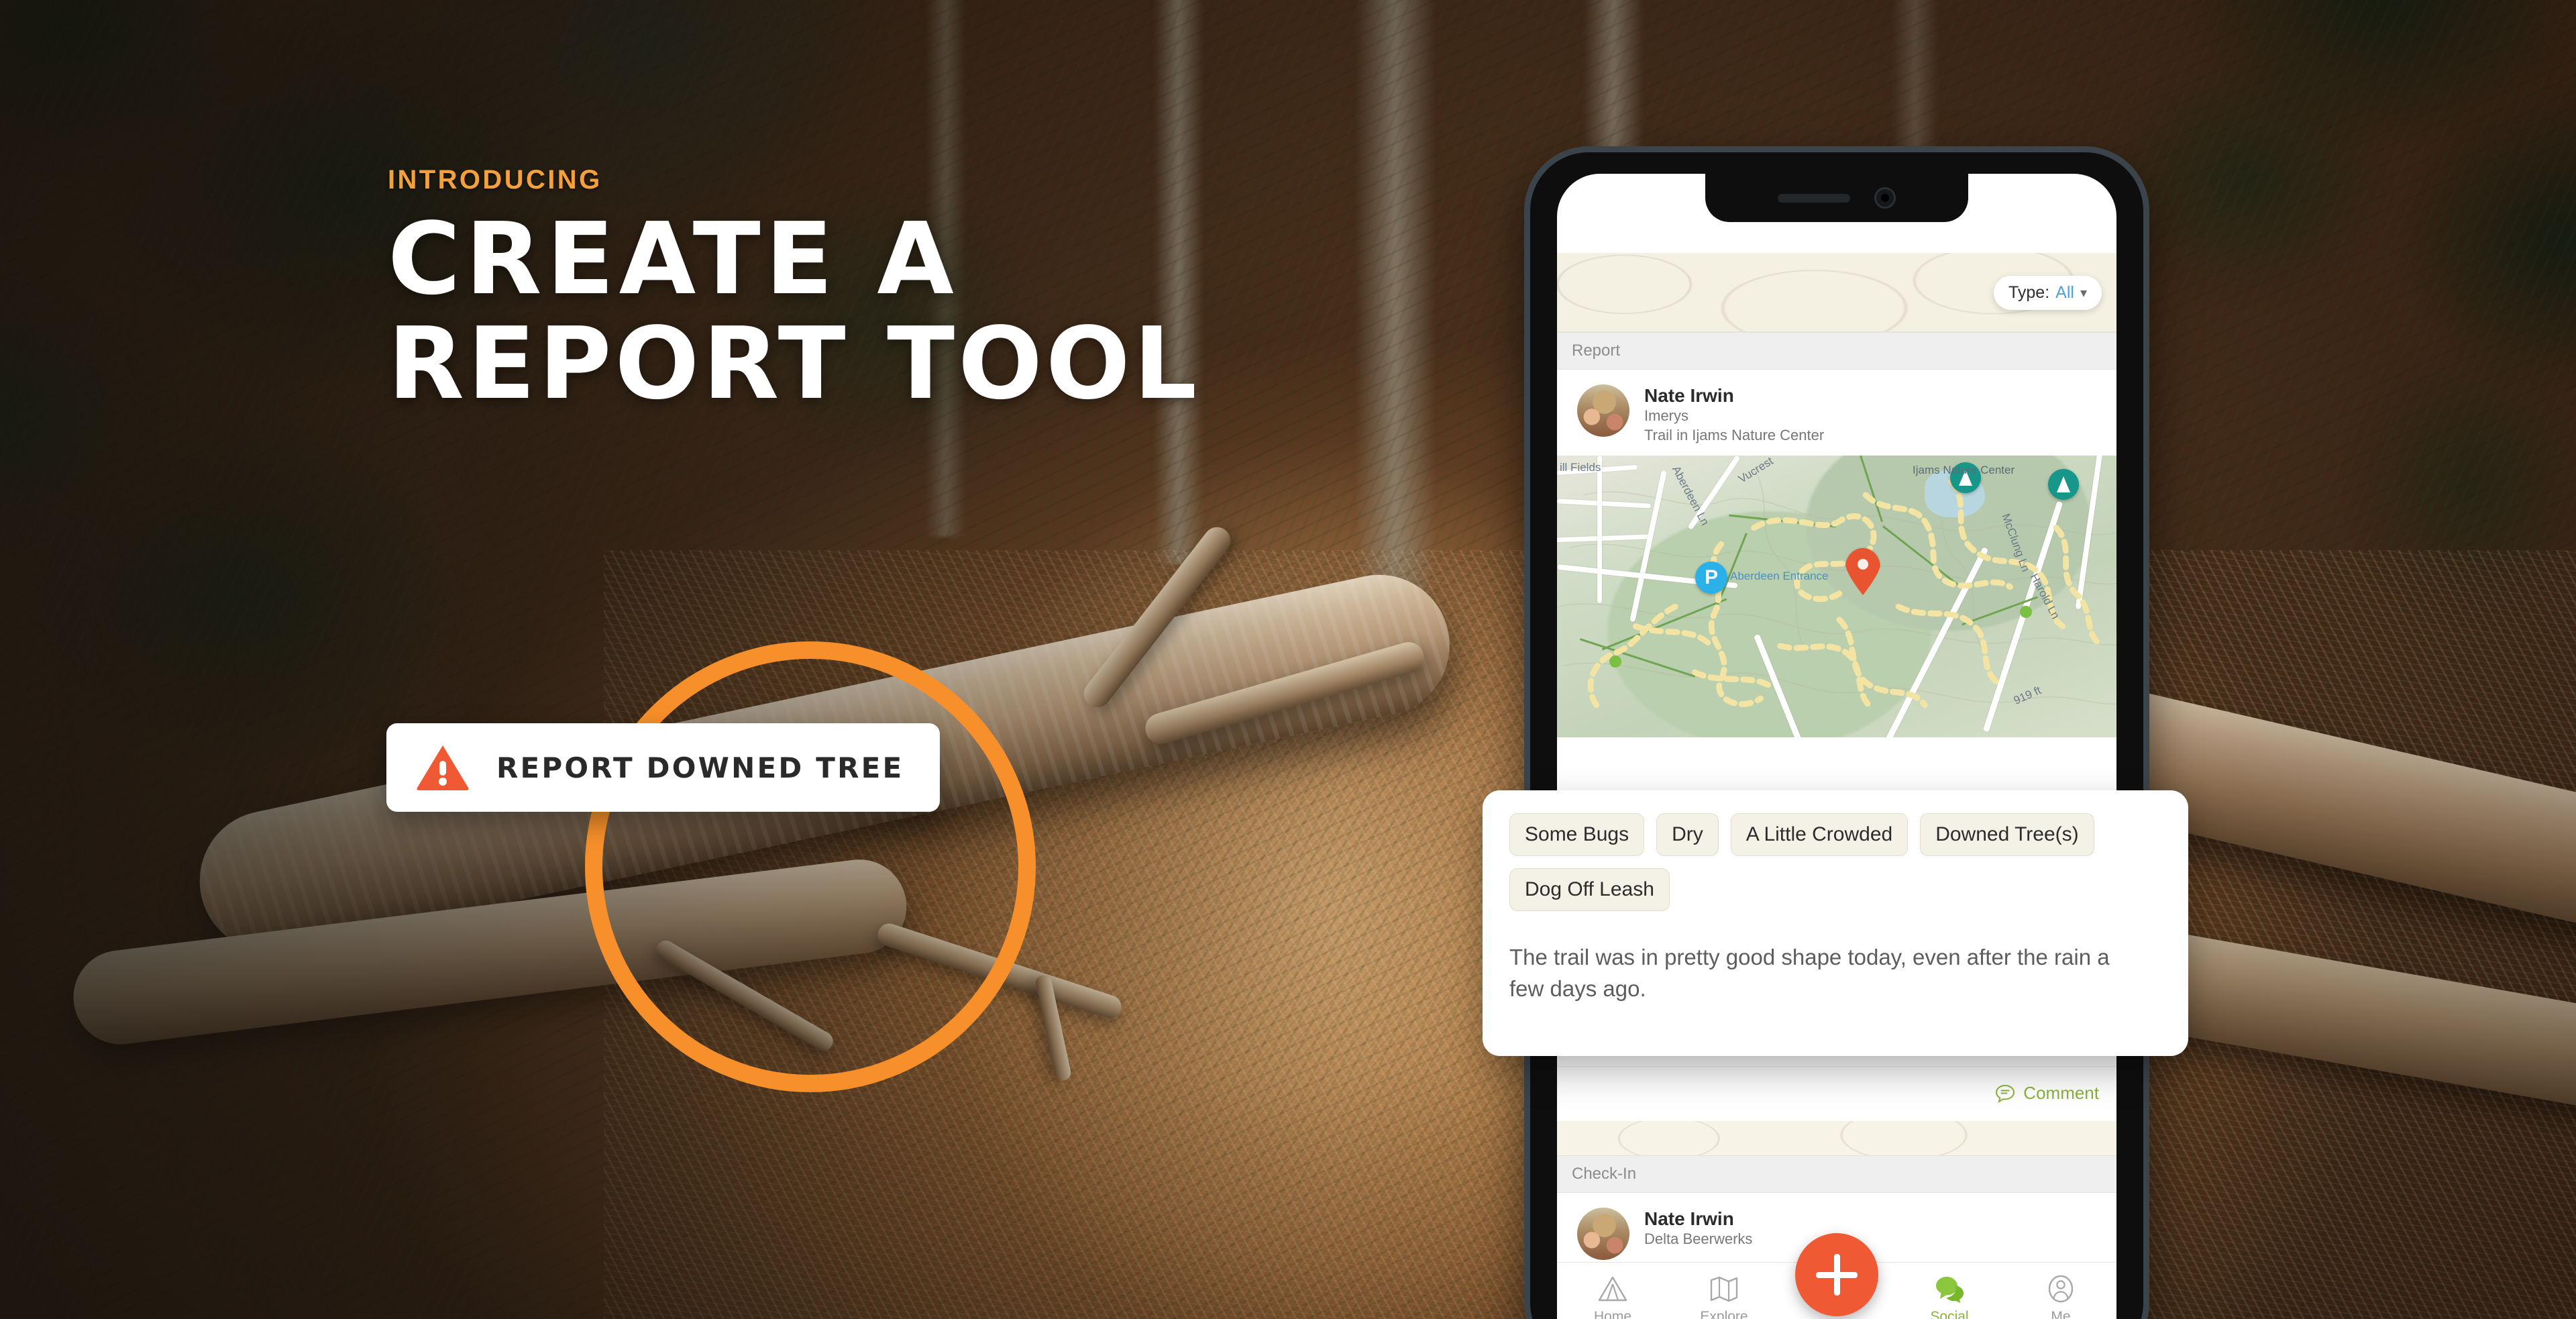 The image size is (2576, 1319). What do you see at coordinates (1836, 351) in the screenshot?
I see `section-header-report: Report` at bounding box center [1836, 351].